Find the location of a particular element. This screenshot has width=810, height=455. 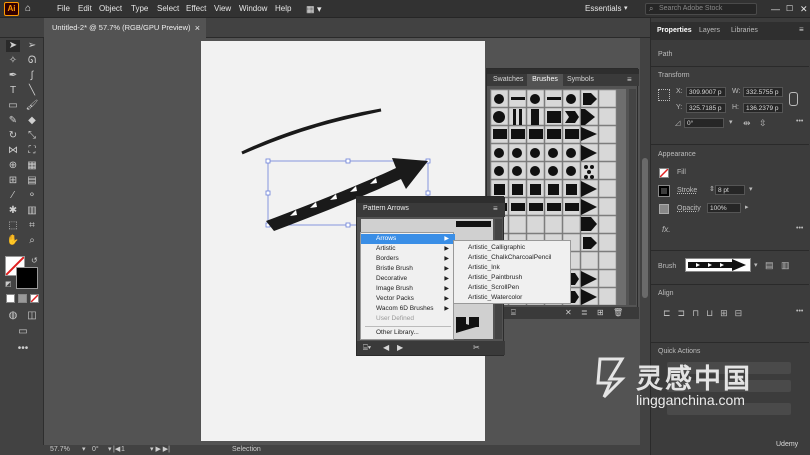

shaper-tool-icon: ✎ is located at coordinates (13, 121).